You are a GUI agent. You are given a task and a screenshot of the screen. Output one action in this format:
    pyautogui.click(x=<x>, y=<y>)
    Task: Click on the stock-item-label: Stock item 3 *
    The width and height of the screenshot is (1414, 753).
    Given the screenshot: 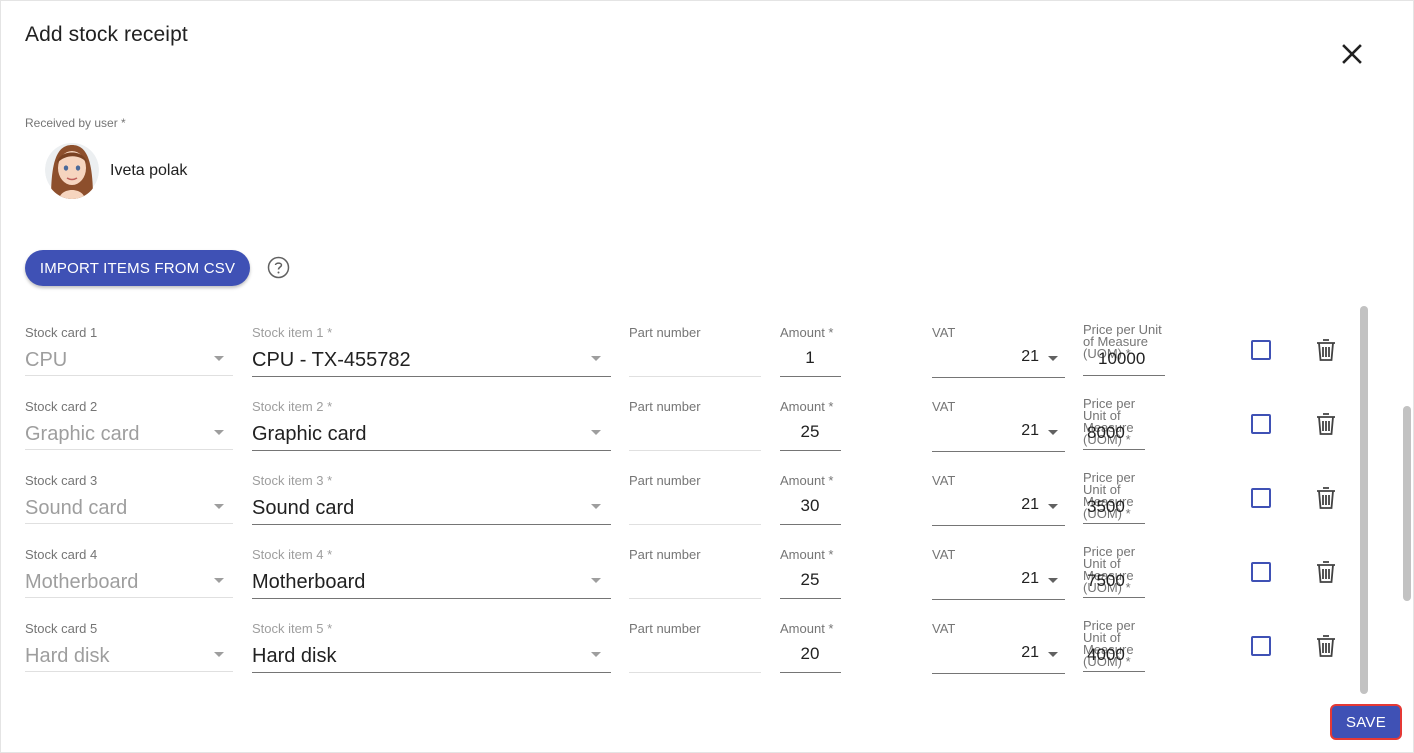 What is the action you would take?
    pyautogui.click(x=292, y=480)
    